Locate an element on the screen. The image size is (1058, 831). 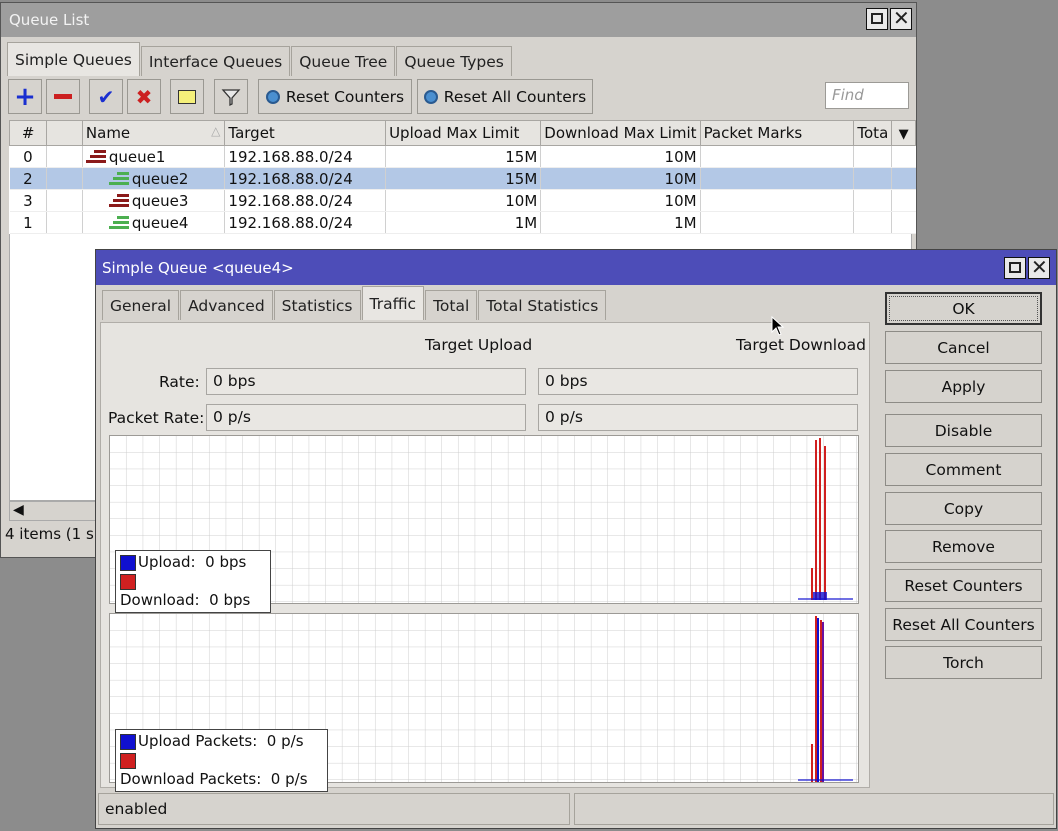
col-header-target: Target is located at coordinates (305, 133).